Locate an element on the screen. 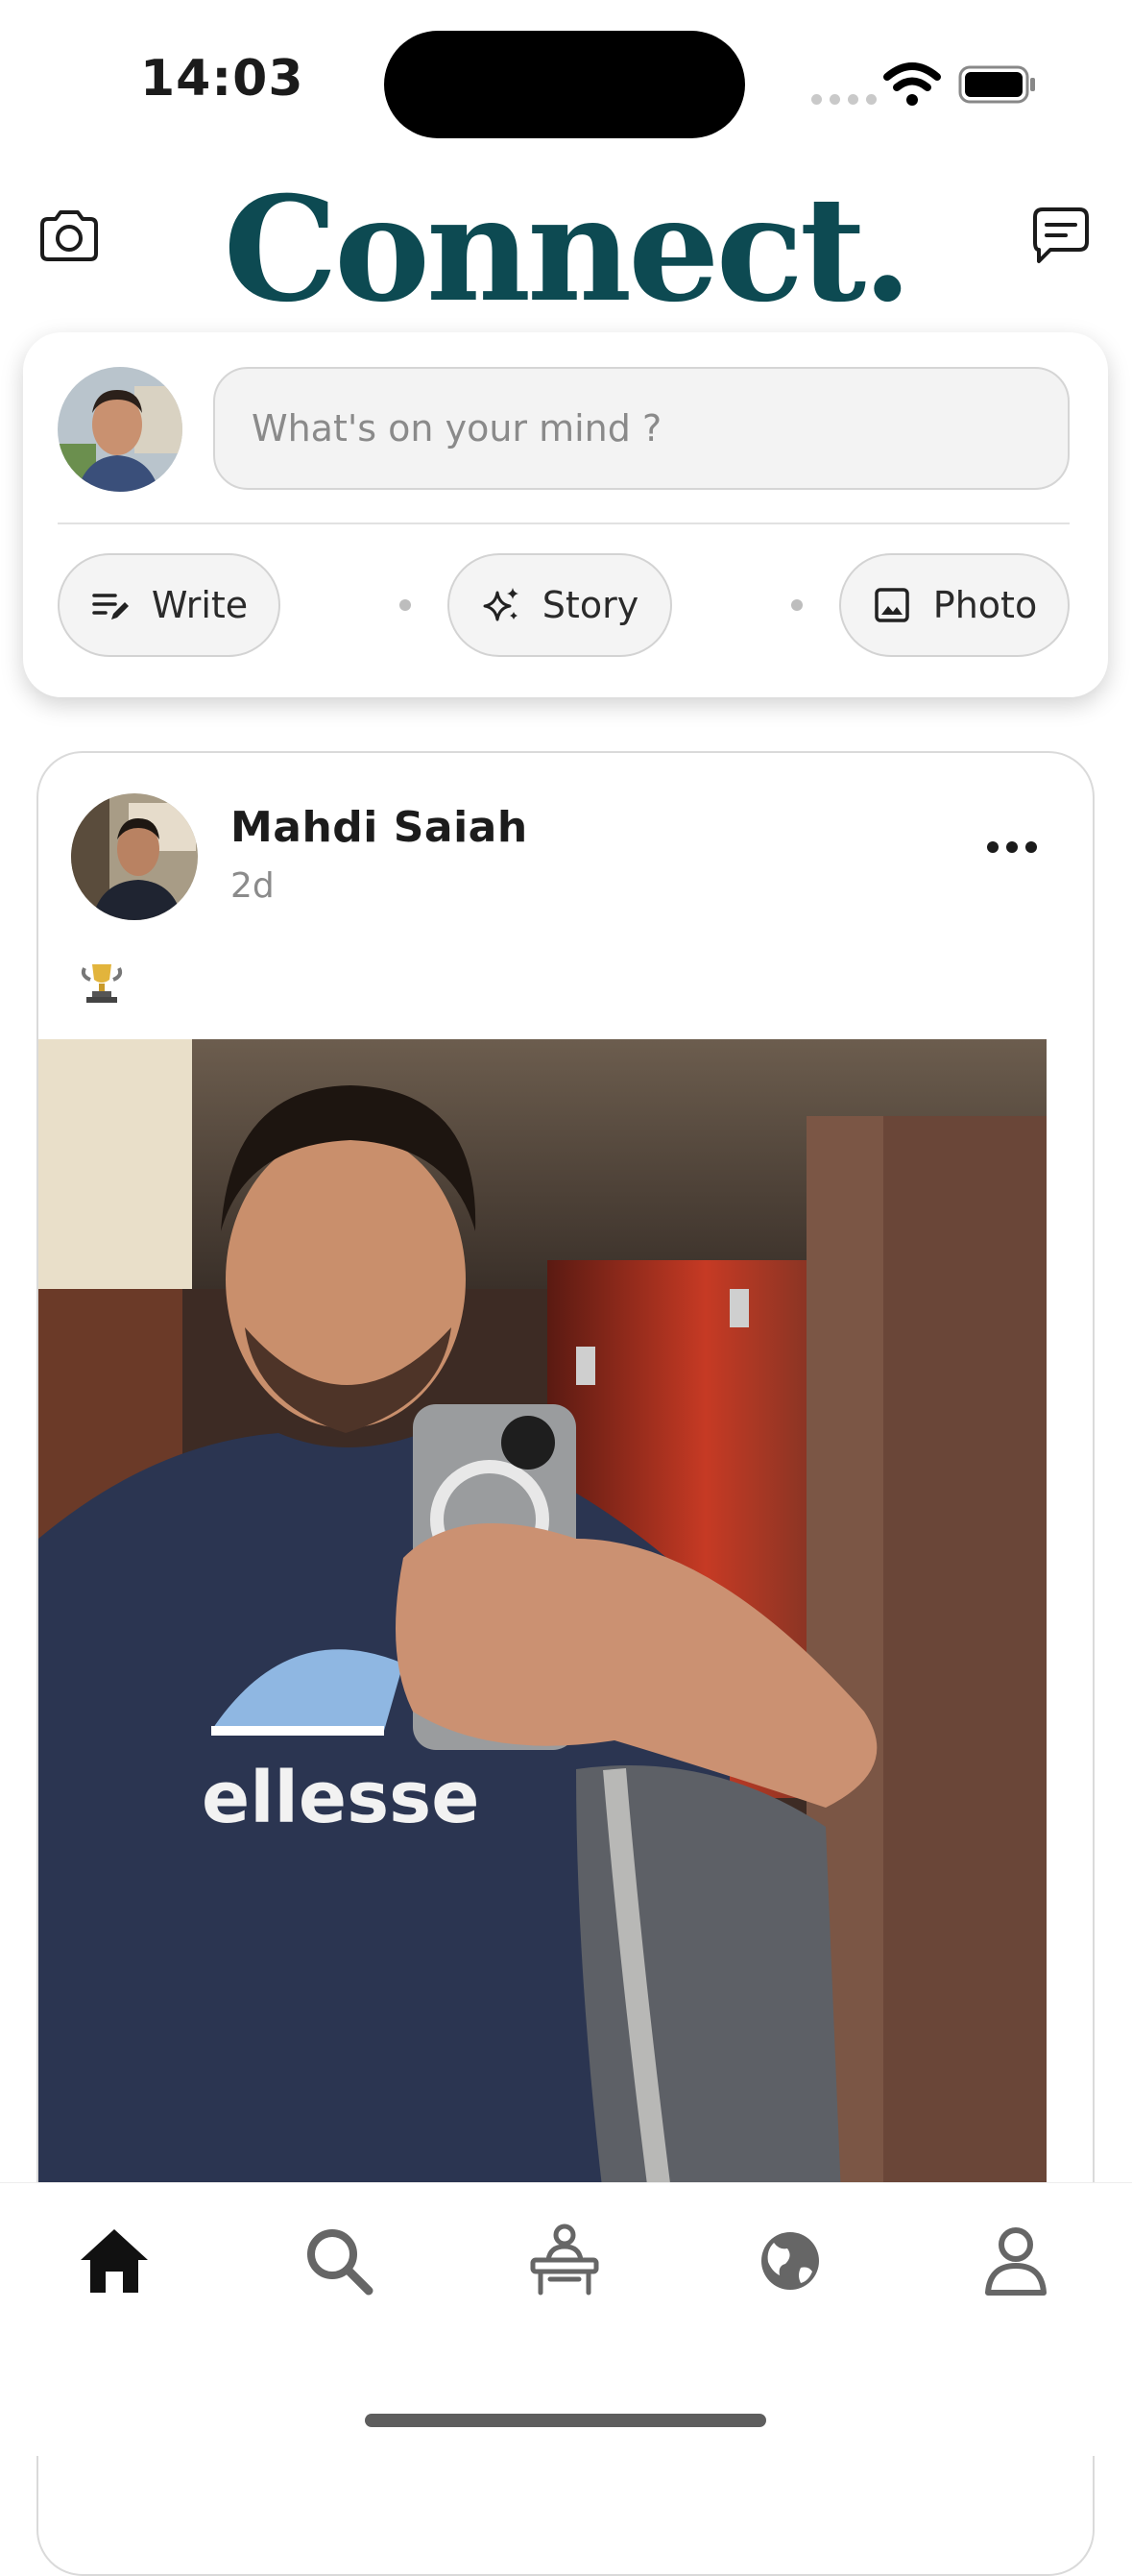  status-time: 14:03 is located at coordinates (222, 79).